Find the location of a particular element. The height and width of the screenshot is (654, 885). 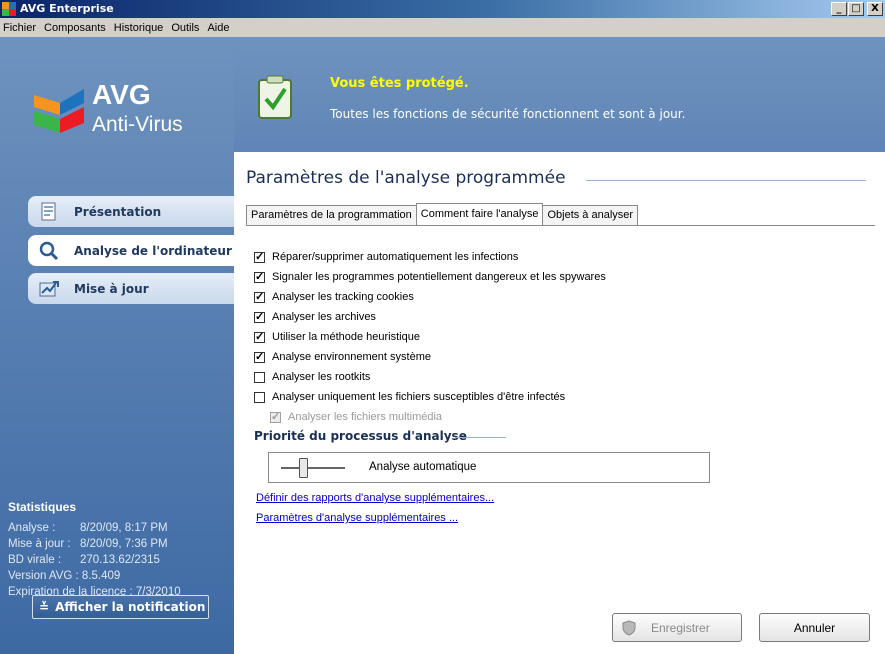

document-icon is located at coordinates (49, 212).